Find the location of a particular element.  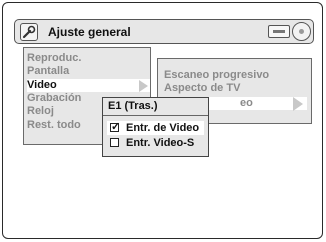

menu-item-label: Pantalla is located at coordinates (48, 71).